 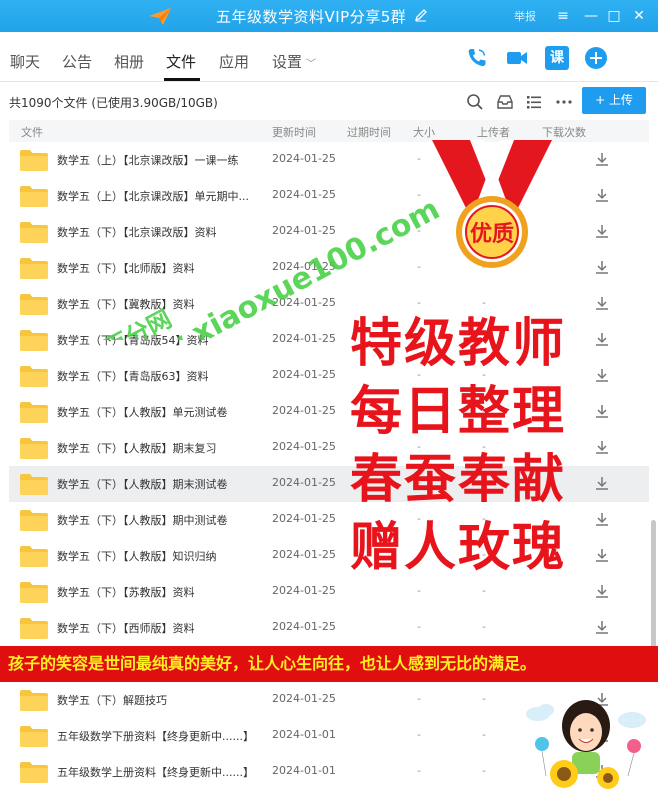 I want to click on edit-icon, so click(x=421, y=15).